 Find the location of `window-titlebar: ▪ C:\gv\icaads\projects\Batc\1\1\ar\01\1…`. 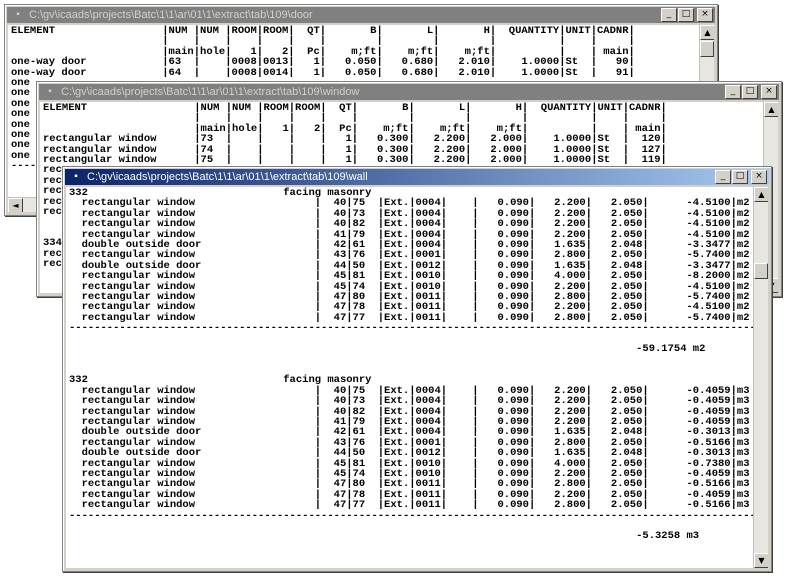

window-titlebar: ▪ C:\gv\icaads\projects\Batc\1\1\ar\01\1… is located at coordinates (409, 92).